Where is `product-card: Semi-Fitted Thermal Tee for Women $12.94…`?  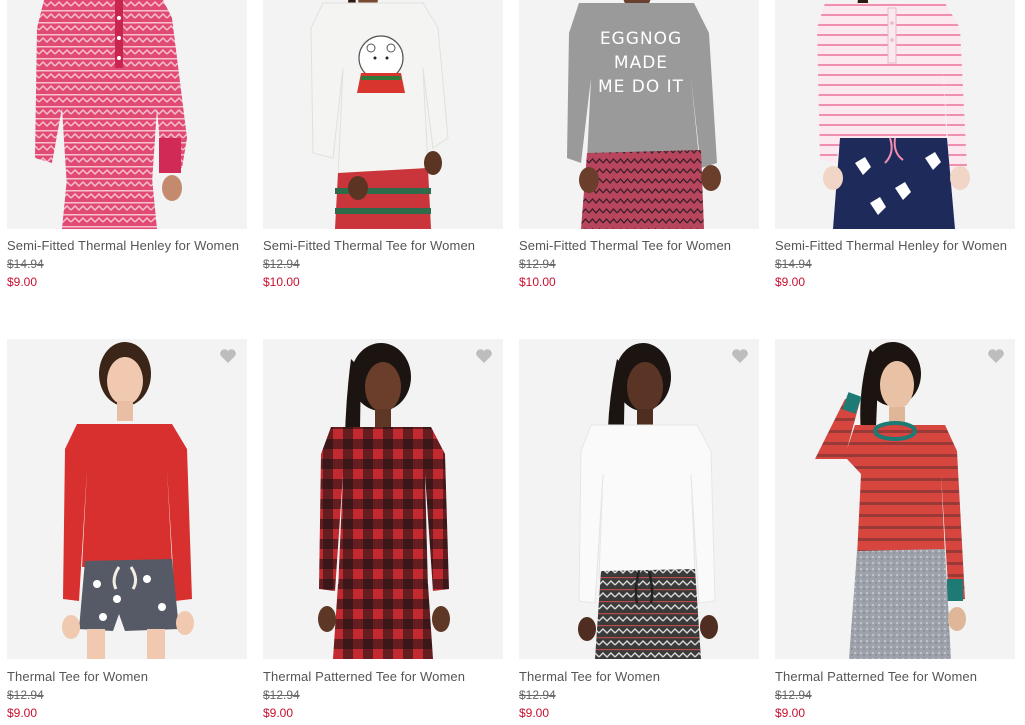 product-card: Semi-Fitted Thermal Tee for Women $12.94… is located at coordinates (383, 145).